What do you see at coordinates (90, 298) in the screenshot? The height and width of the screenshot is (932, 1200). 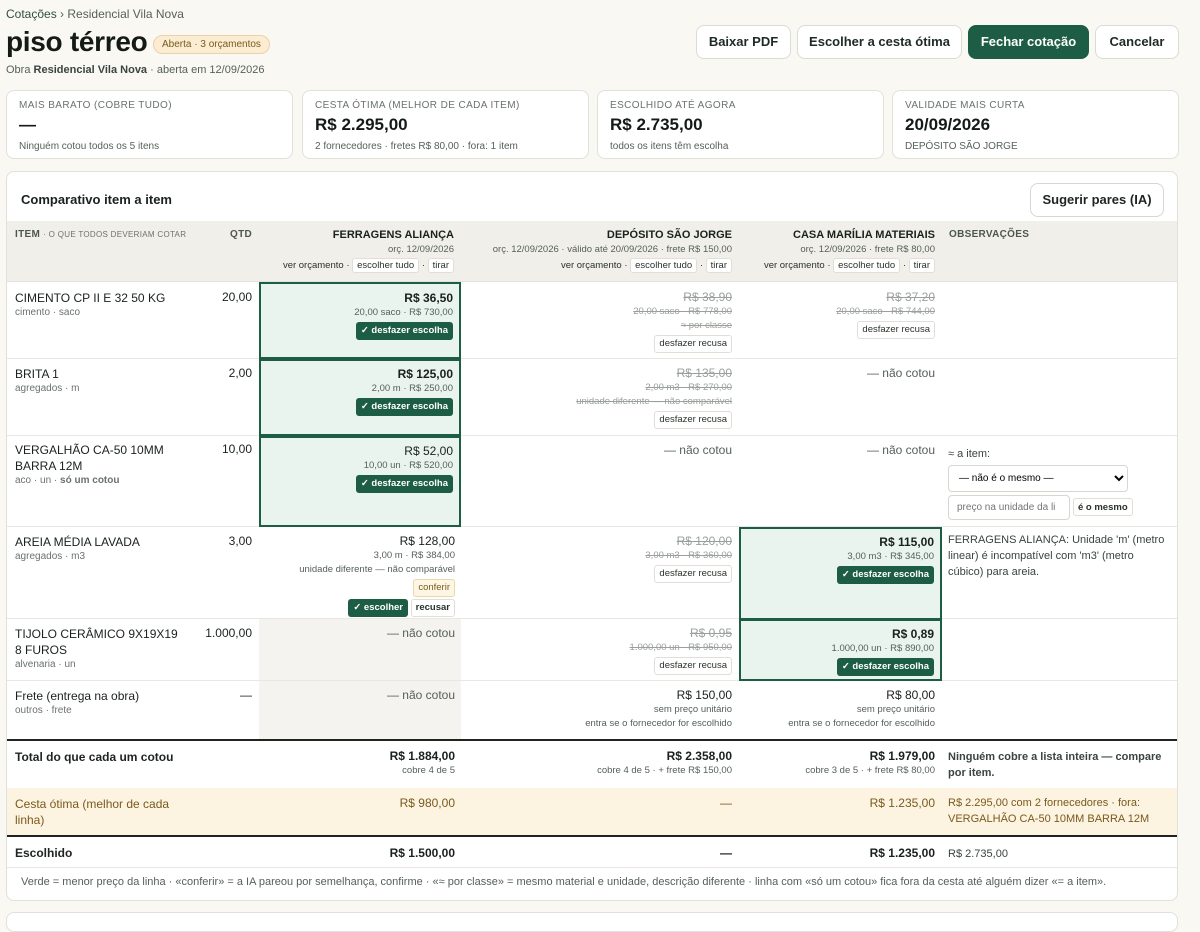 I see `item-name-text: CIMENTO CP II E 32 50 KG` at bounding box center [90, 298].